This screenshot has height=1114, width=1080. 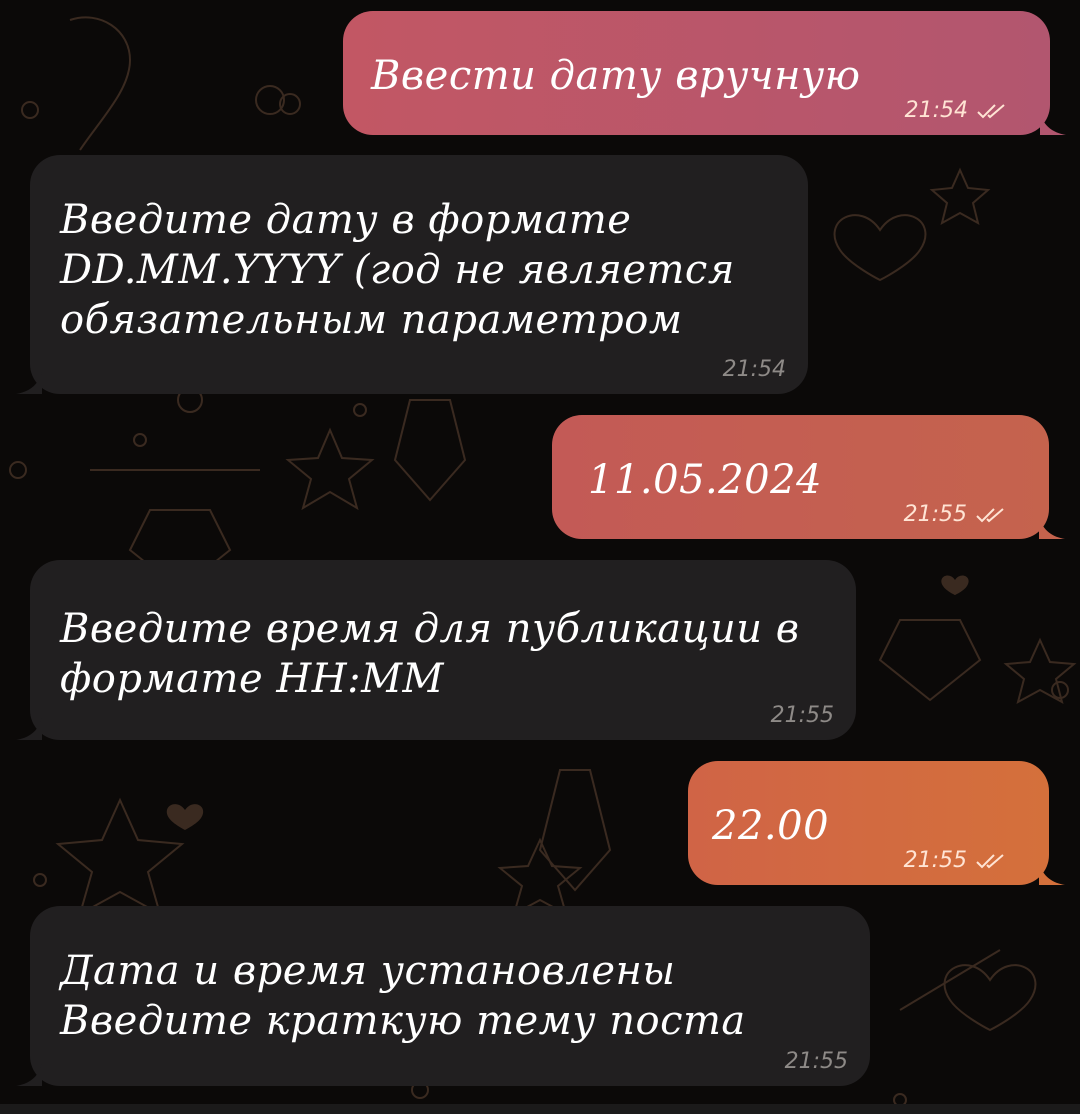 I want to click on message-text: 22.00, so click(x=771, y=826).